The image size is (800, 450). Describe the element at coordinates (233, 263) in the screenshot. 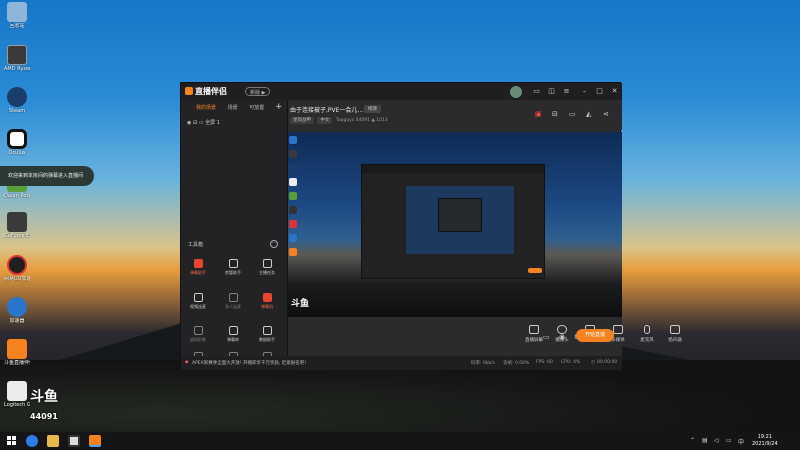

I see `user-icon` at that location.